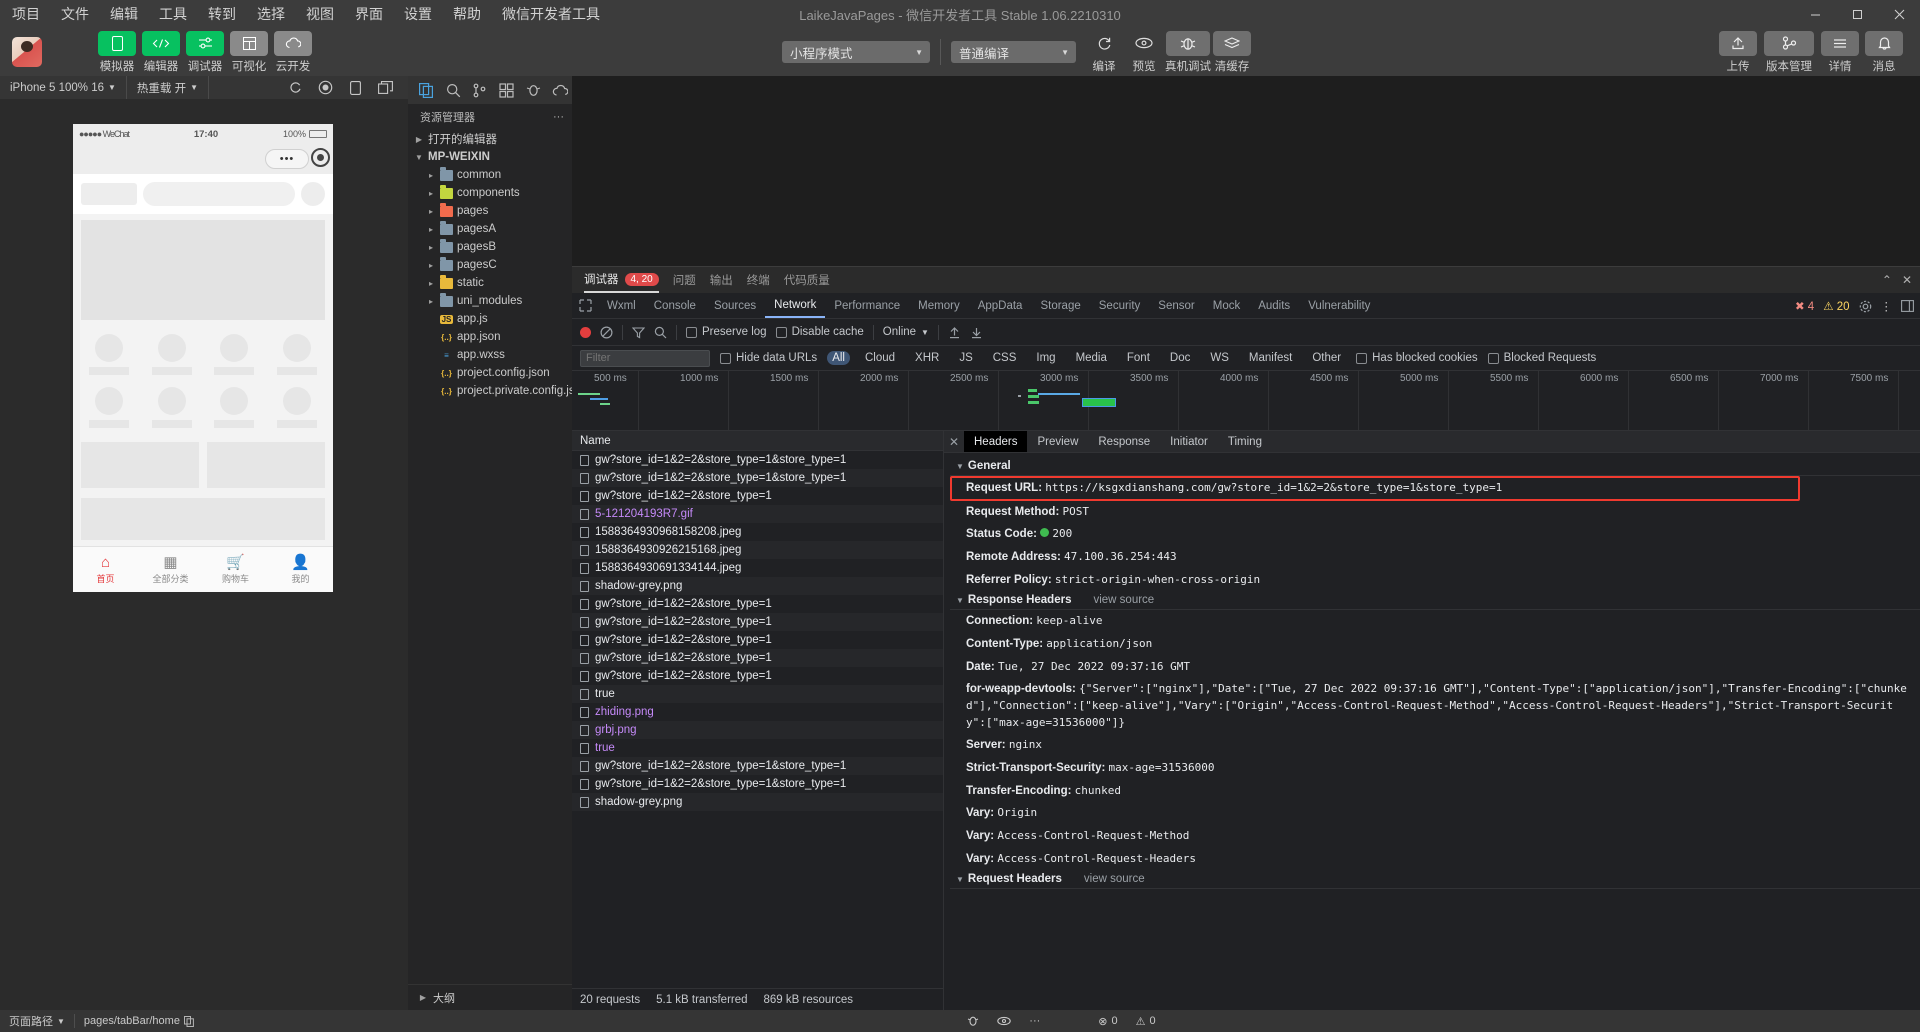 The height and width of the screenshot is (1032, 1920). Describe the element at coordinates (757, 730) in the screenshot. I see `request-row: grbj.png` at that location.